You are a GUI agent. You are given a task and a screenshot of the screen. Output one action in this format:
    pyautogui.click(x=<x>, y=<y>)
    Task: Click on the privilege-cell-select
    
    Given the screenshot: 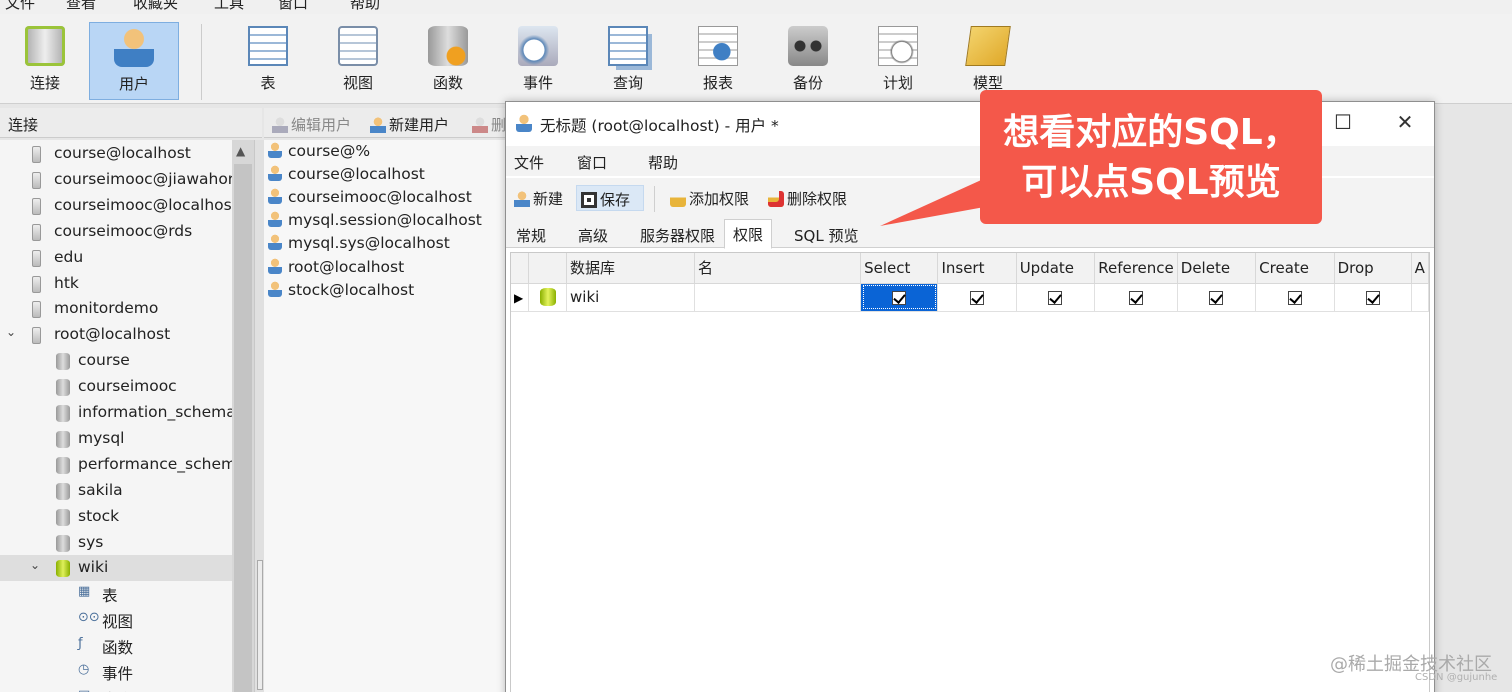 What is the action you would take?
    pyautogui.click(x=899, y=297)
    